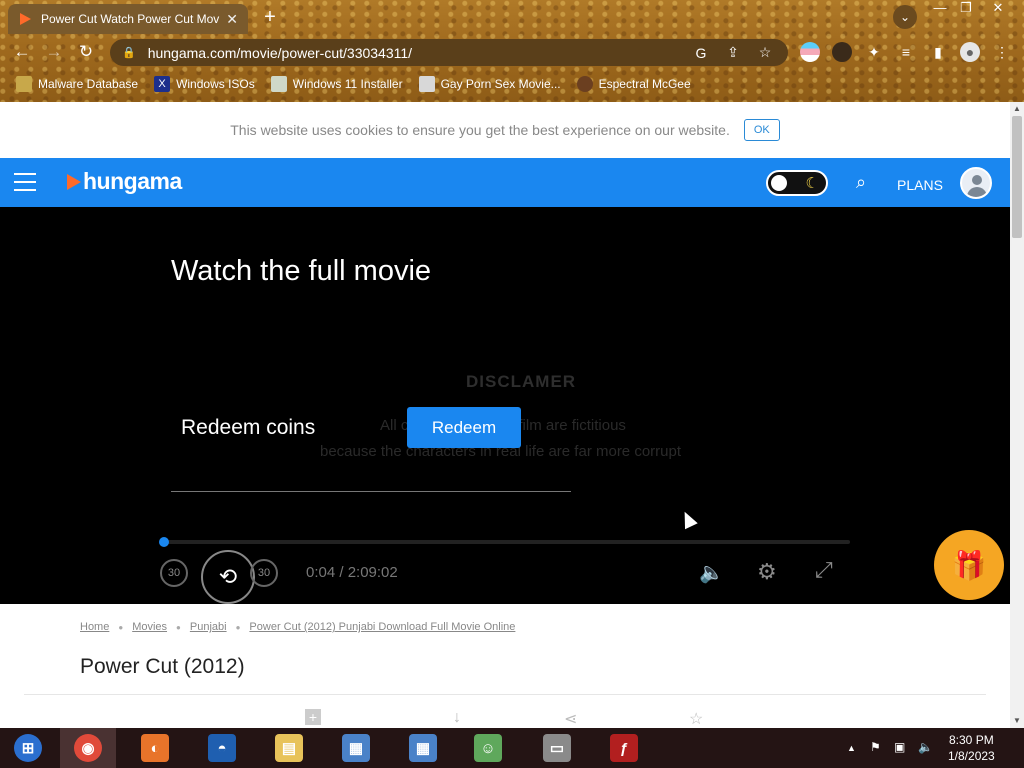 The height and width of the screenshot is (768, 1024). I want to click on hamburger-menu-icon, so click(25, 182).